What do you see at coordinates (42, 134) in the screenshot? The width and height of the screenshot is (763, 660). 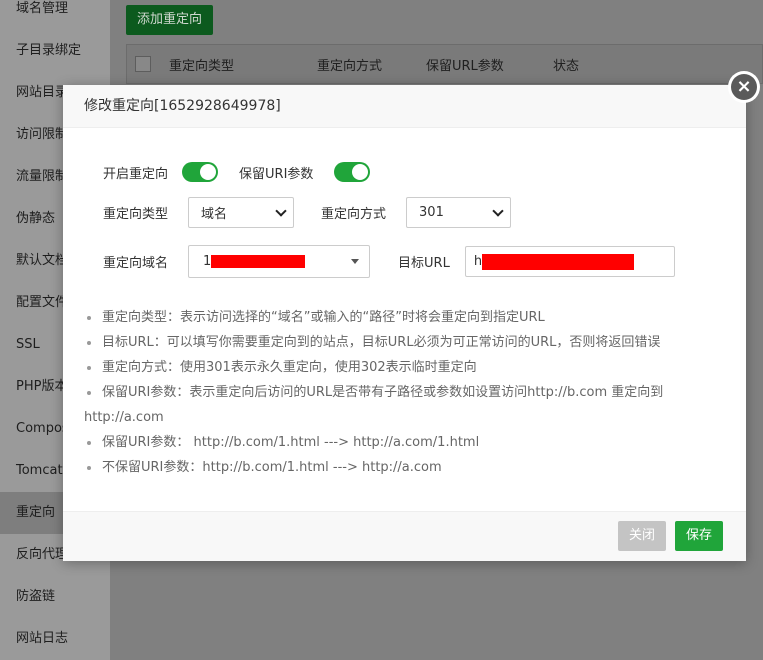 I see `sidebar-item-label: 访问限制` at bounding box center [42, 134].